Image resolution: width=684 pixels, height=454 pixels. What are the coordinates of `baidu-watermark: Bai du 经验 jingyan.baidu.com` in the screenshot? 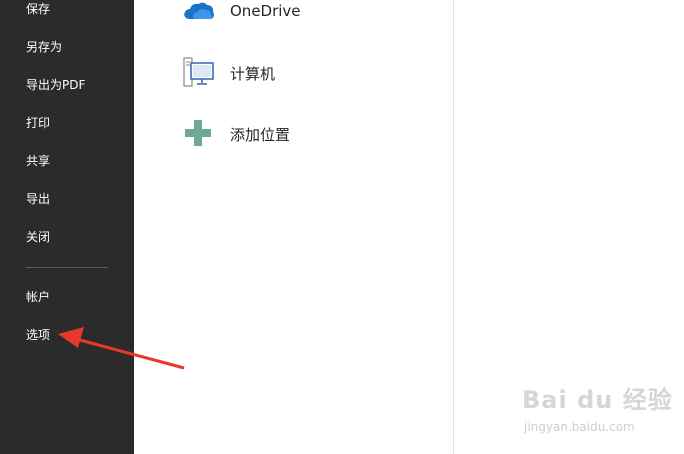 It's located at (598, 412).